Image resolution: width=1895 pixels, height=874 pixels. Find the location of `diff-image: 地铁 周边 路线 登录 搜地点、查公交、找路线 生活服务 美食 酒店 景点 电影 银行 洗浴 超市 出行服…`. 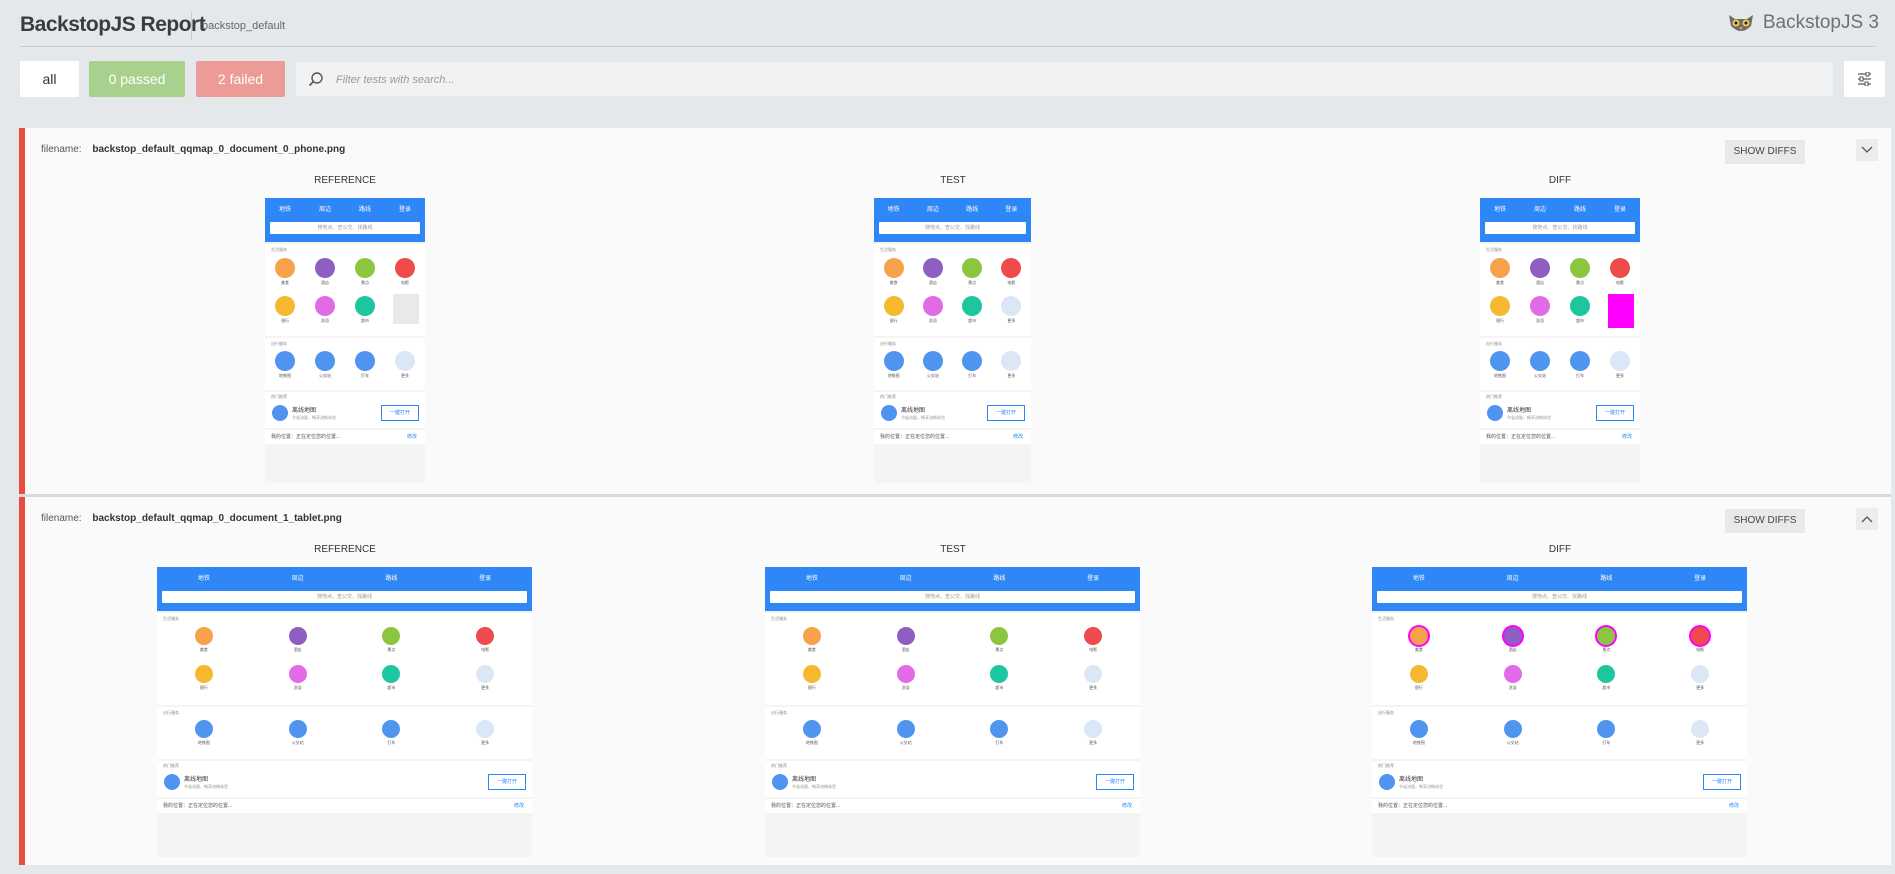

diff-image: 地铁 周边 路线 登录 搜地点、查公交、找路线 生活服务 美食 酒店 景点 电影 银行 洗浴 超市 出行服… is located at coordinates (1560, 340).